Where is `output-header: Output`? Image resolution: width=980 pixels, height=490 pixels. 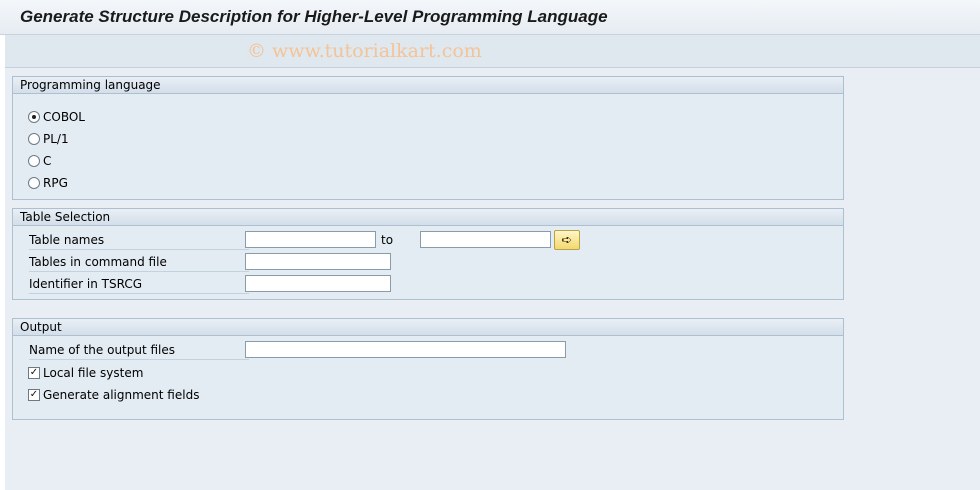 output-header: Output is located at coordinates (428, 327).